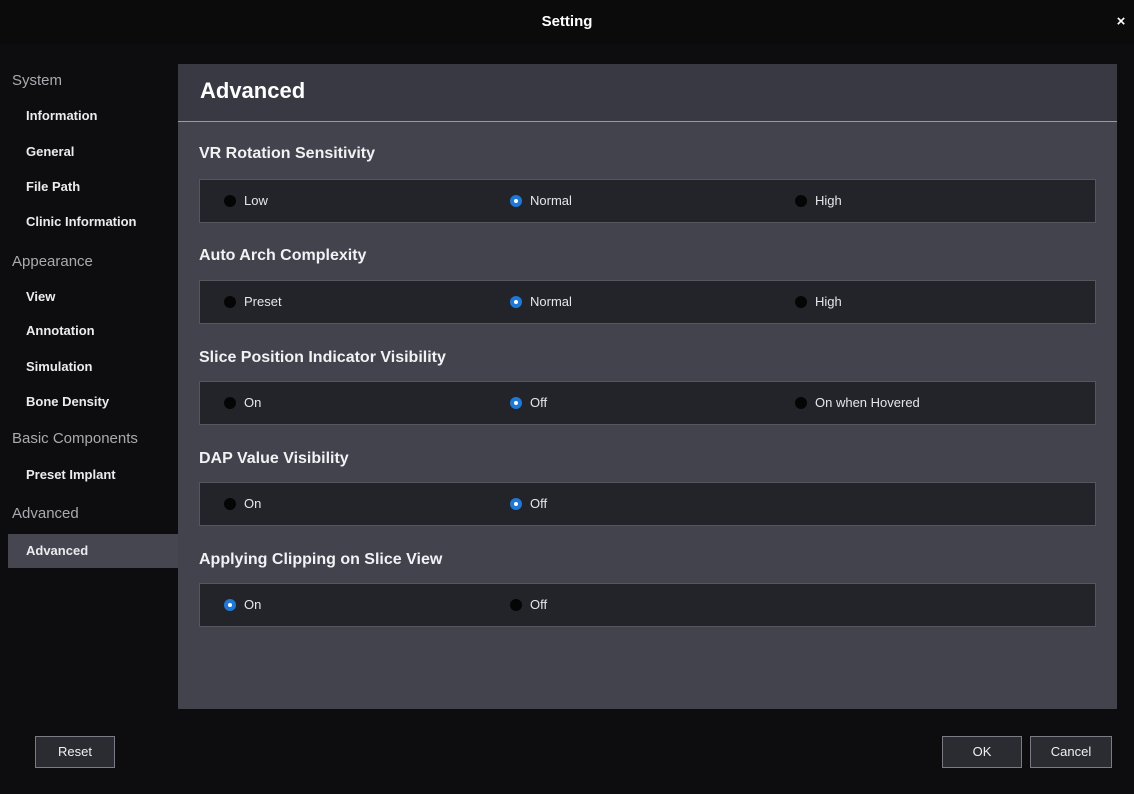 The image size is (1134, 794). What do you see at coordinates (75, 438) in the screenshot?
I see `sidebar-category-basic-components: Basic Components` at bounding box center [75, 438].